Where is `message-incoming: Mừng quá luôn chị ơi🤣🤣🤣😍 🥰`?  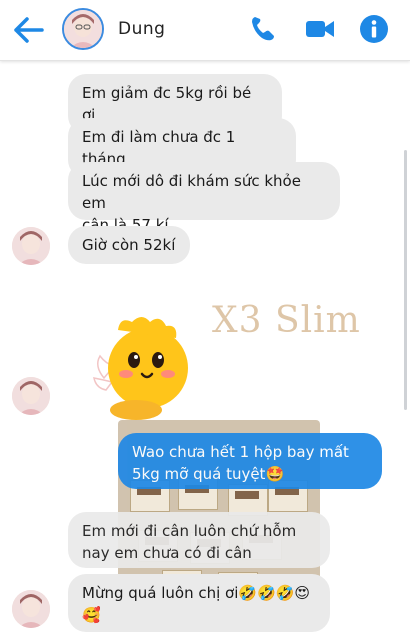
message-incoming: Mừng quá luôn chị ơi🤣🤣🤣😍 🥰 is located at coordinates (199, 603).